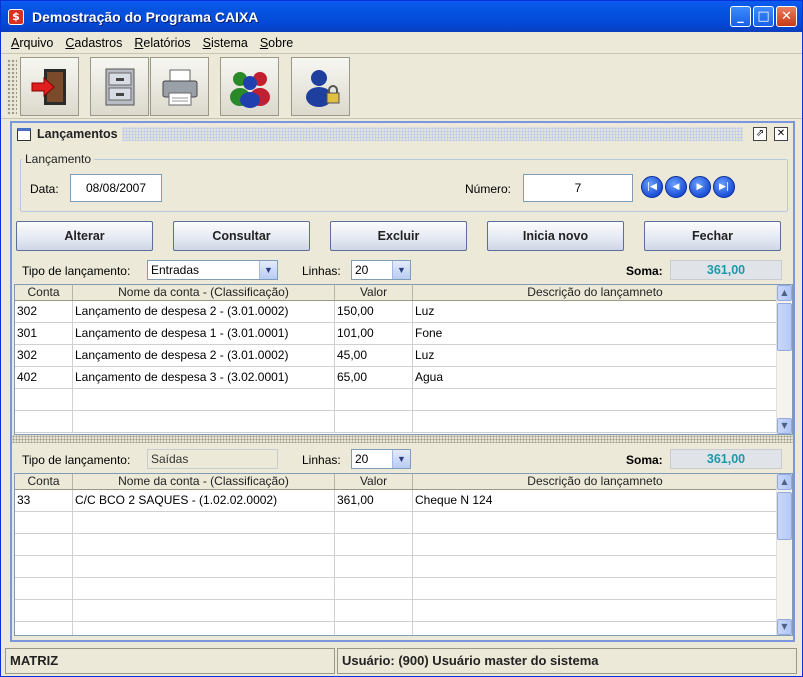  I want to click on menu-sobre: Sobre, so click(276, 43).